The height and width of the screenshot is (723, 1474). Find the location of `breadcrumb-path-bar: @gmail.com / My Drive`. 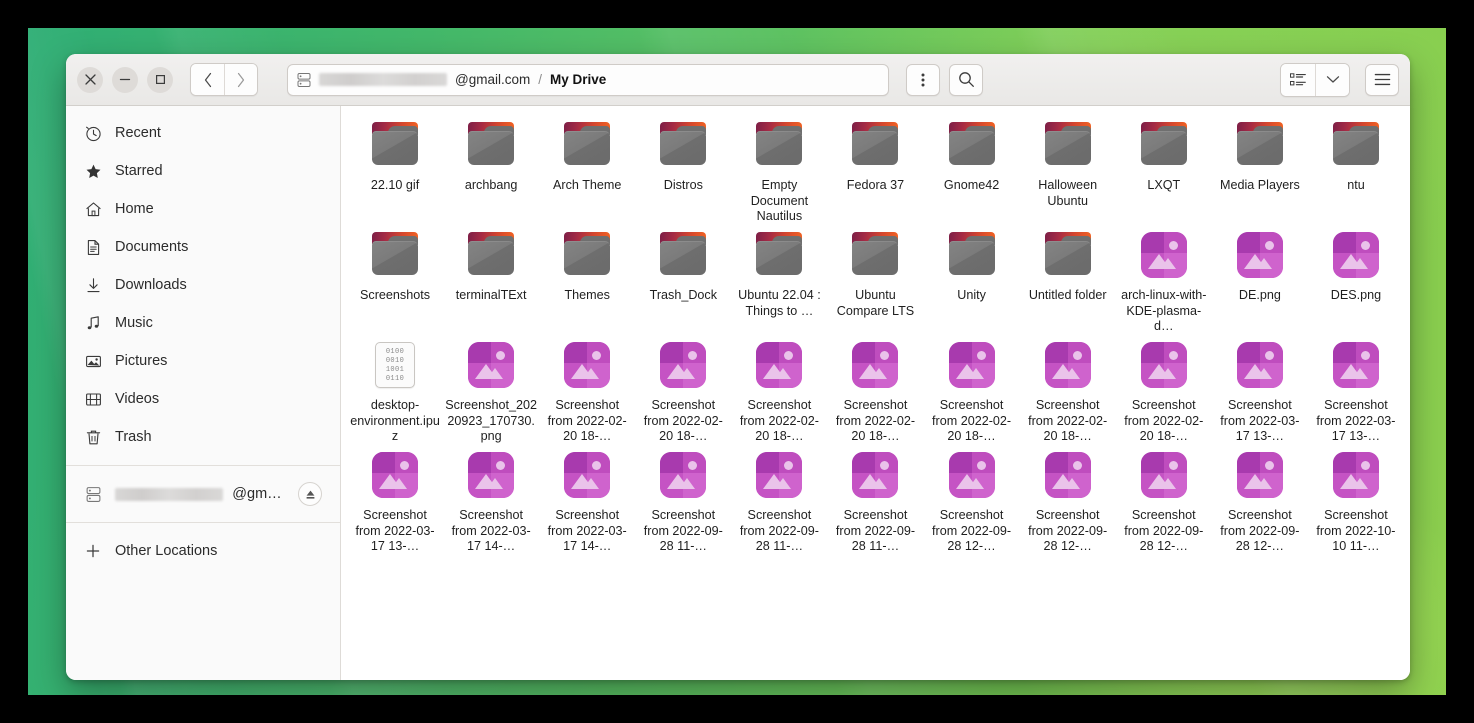

breadcrumb-path-bar: @gmail.com / My Drive is located at coordinates (588, 79).